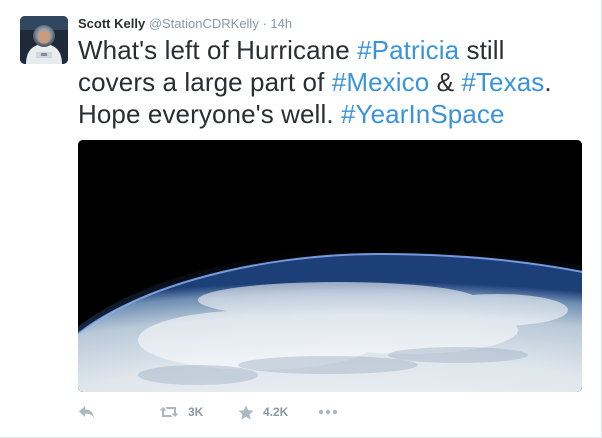 The image size is (602, 438). What do you see at coordinates (204, 23) in the screenshot?
I see `author-handle: @StationCDRKelly` at bounding box center [204, 23].